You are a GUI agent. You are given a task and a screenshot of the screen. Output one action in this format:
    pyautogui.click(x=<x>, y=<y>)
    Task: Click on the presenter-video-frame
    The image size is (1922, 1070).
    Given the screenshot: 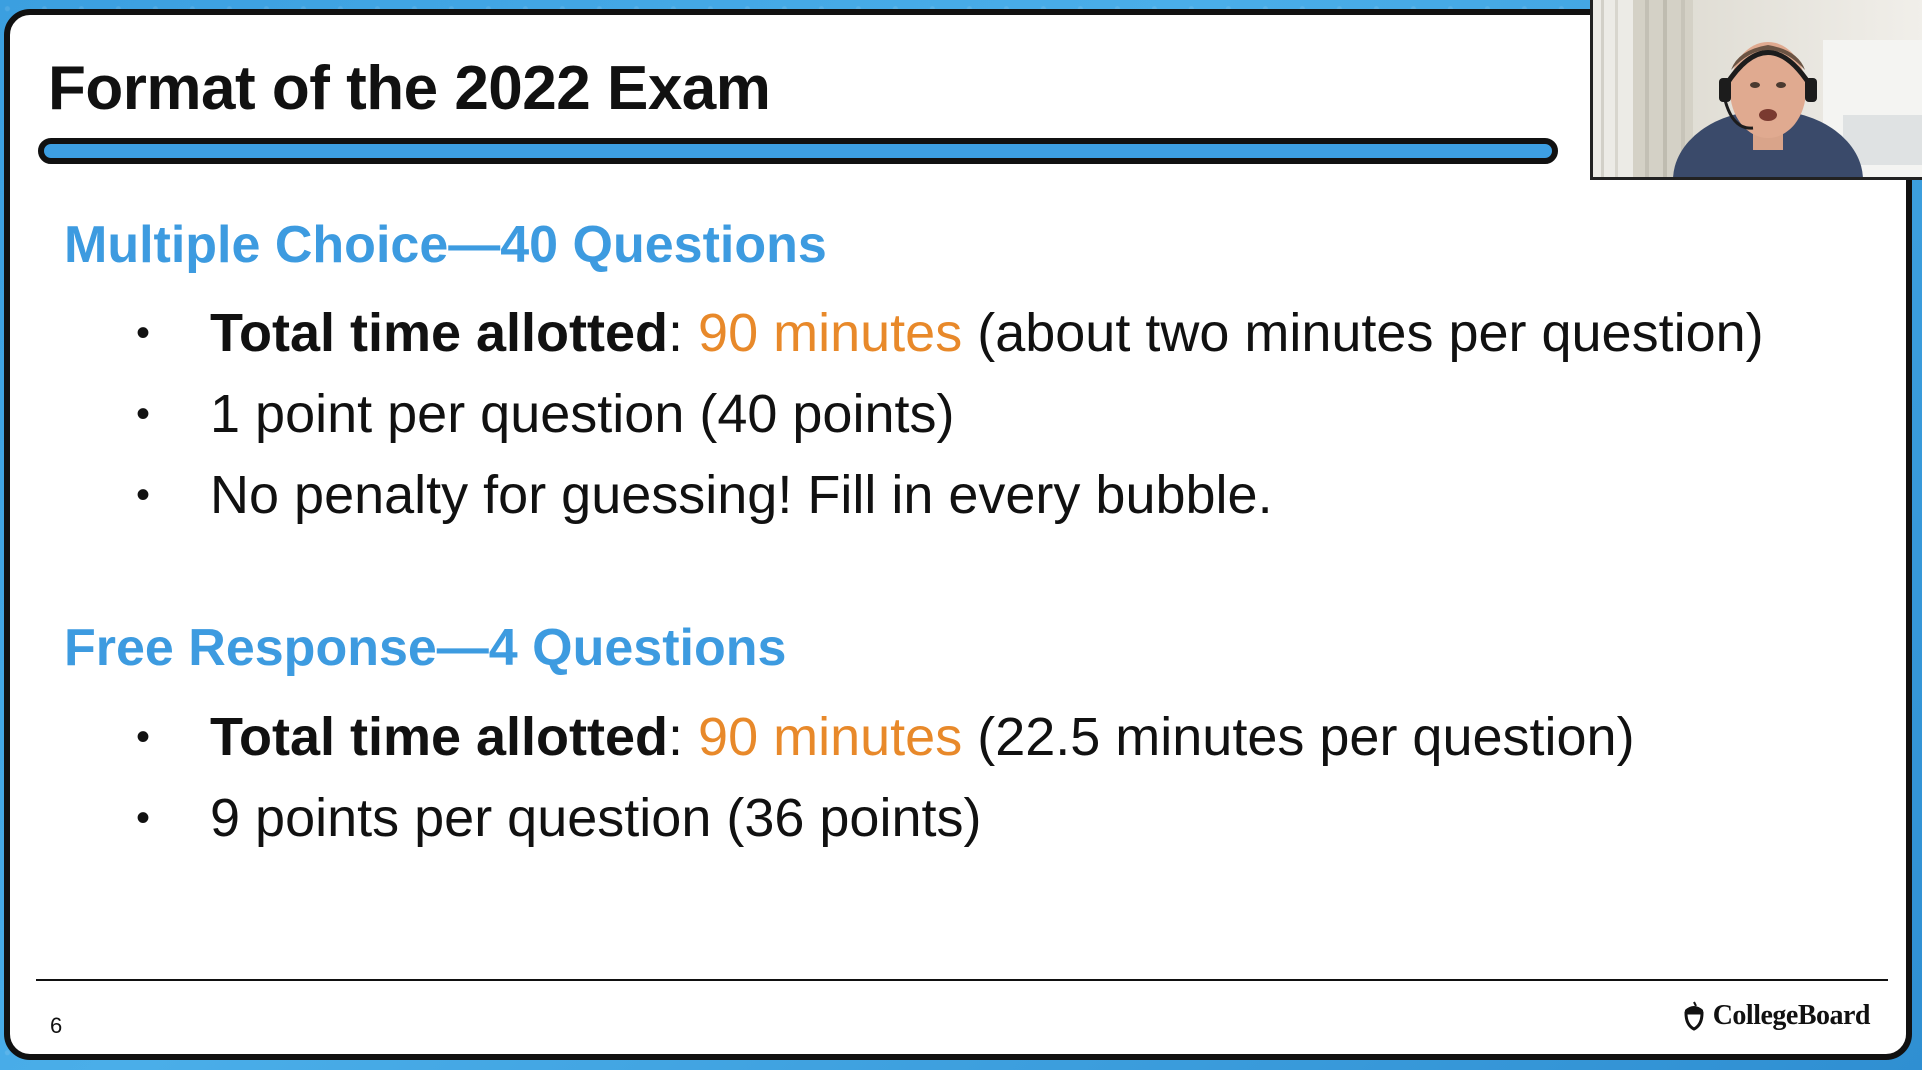 What is the action you would take?
    pyautogui.click(x=1757, y=88)
    